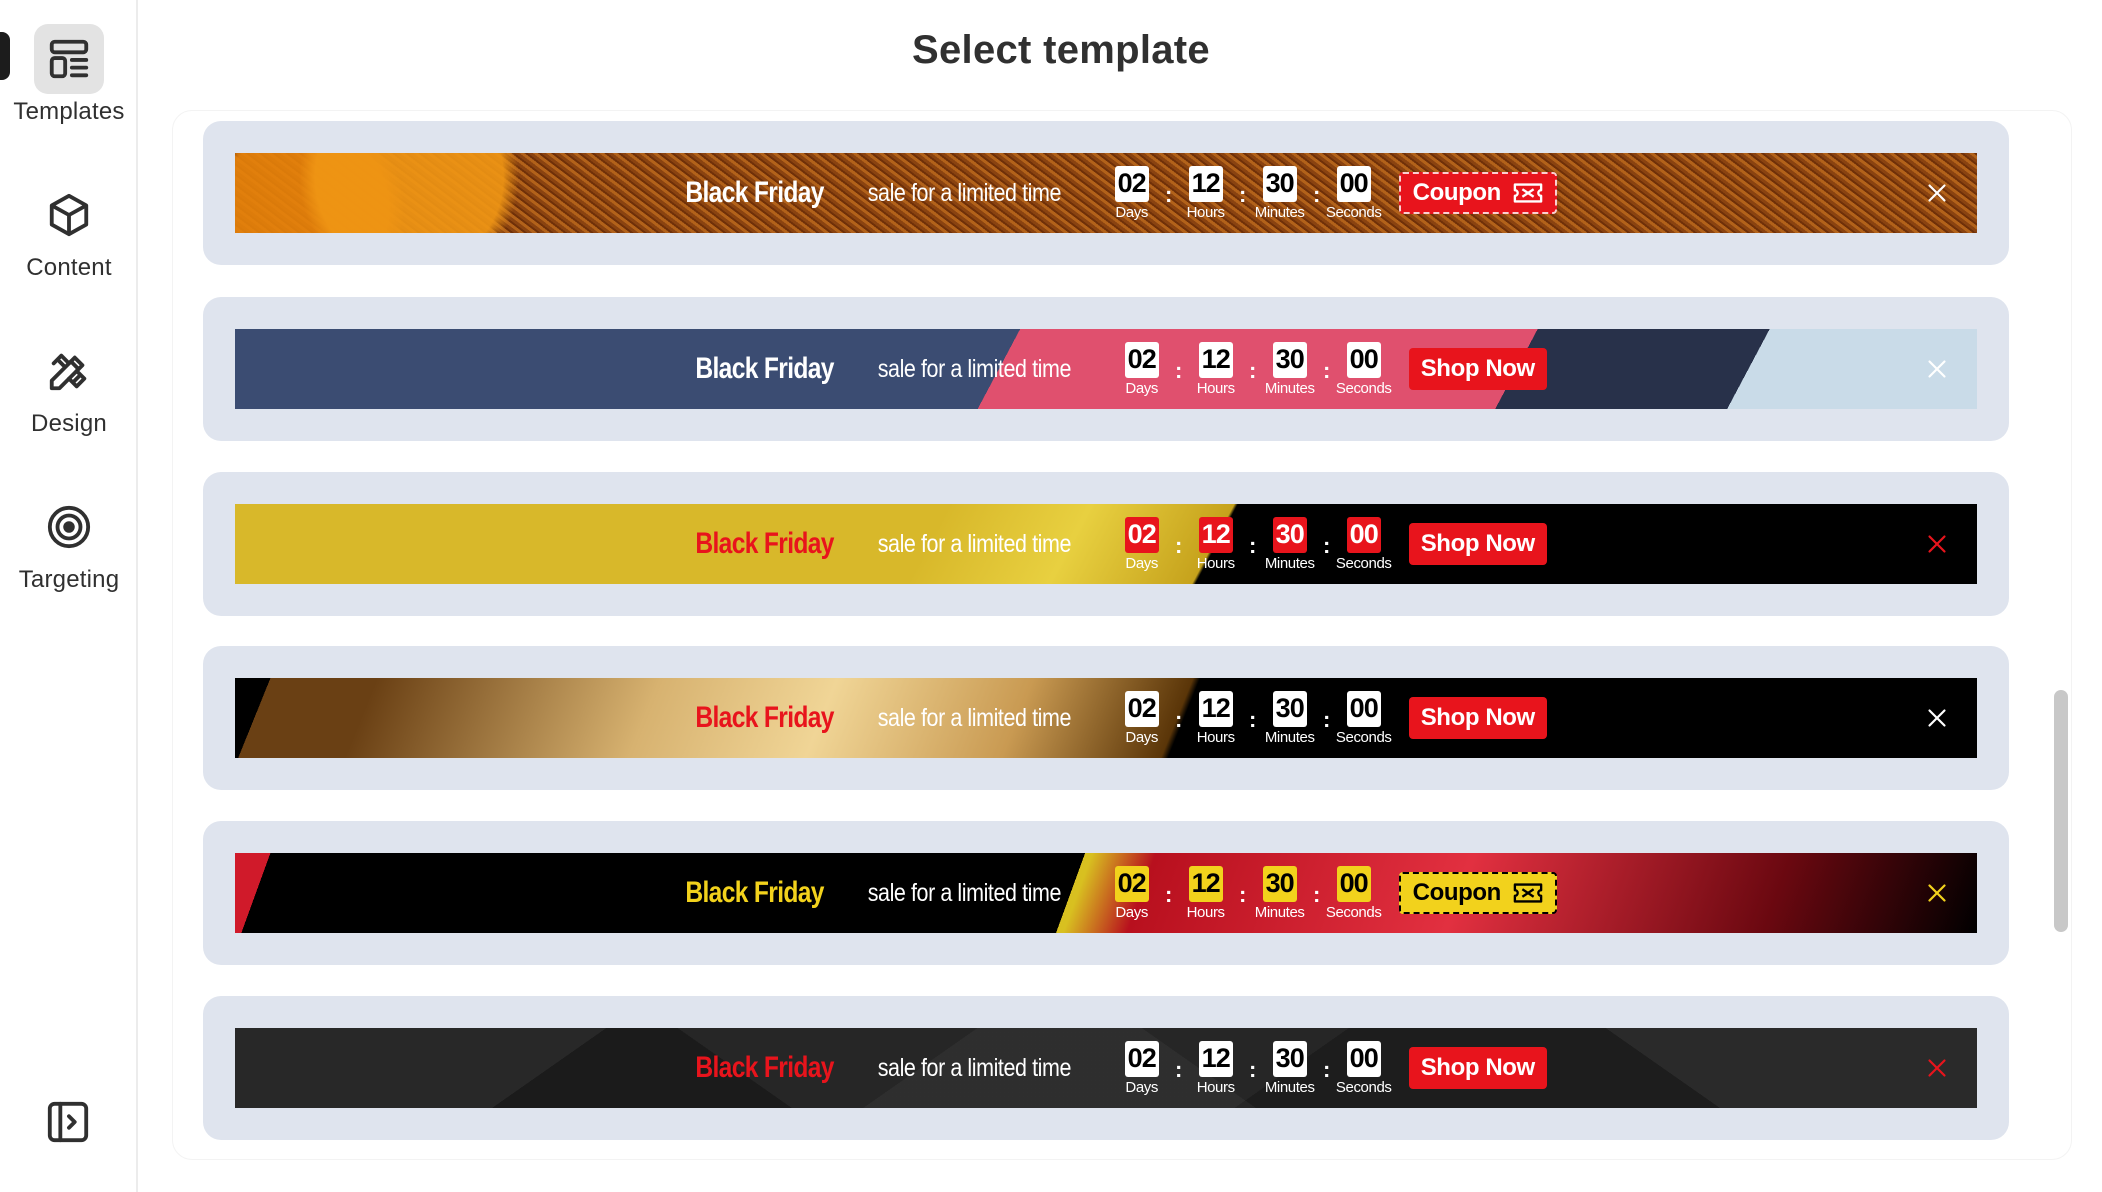 This screenshot has height=1192, width=2102. Describe the element at coordinates (69, 527) in the screenshot. I see `target-icon` at that location.